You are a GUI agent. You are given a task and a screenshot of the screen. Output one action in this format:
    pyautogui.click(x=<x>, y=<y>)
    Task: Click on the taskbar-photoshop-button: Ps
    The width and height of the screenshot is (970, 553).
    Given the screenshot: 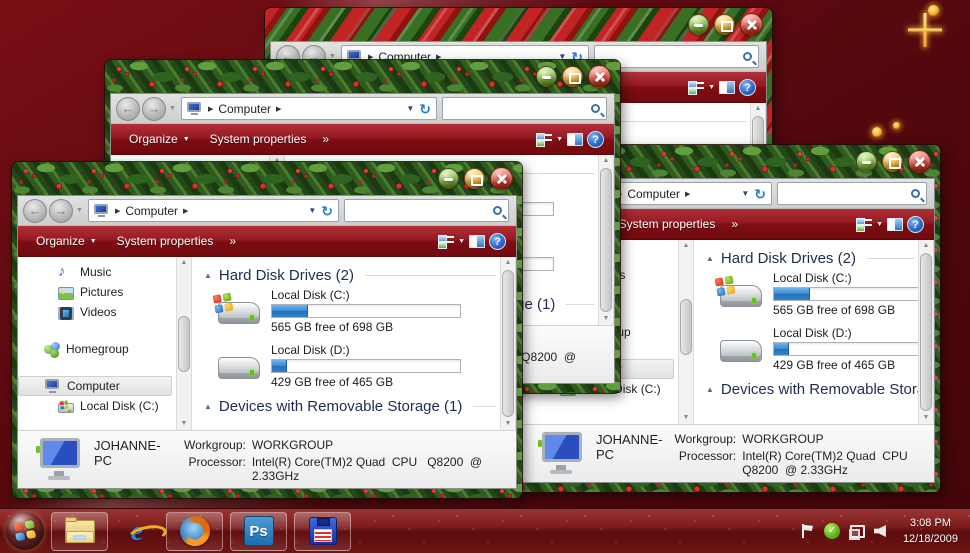 What is the action you would take?
    pyautogui.click(x=258, y=531)
    